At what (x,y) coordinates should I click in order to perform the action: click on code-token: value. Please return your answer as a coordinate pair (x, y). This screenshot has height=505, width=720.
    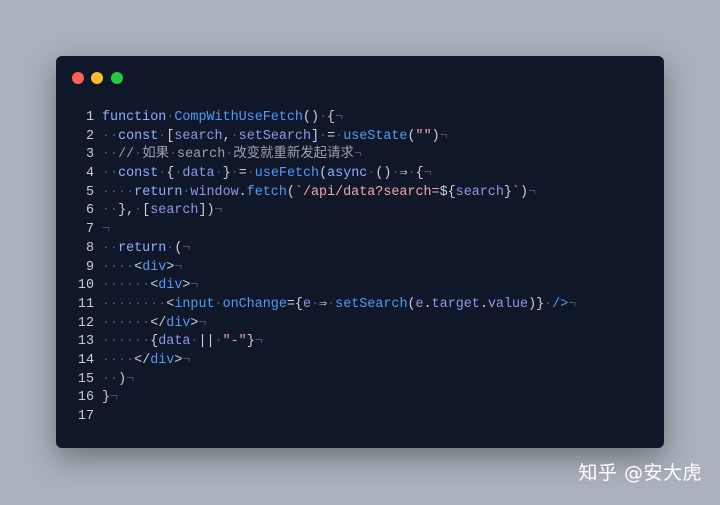
    Looking at the image, I should click on (508, 304).